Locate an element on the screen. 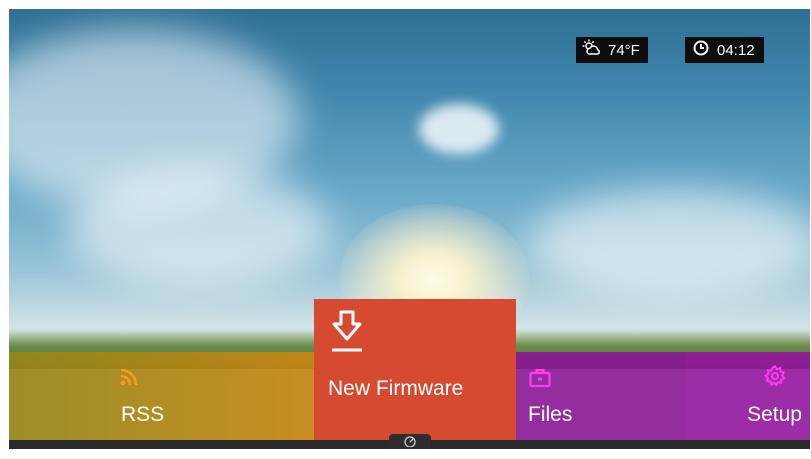 This screenshot has height=459, width=811. briefcase-icon is located at coordinates (540, 380).